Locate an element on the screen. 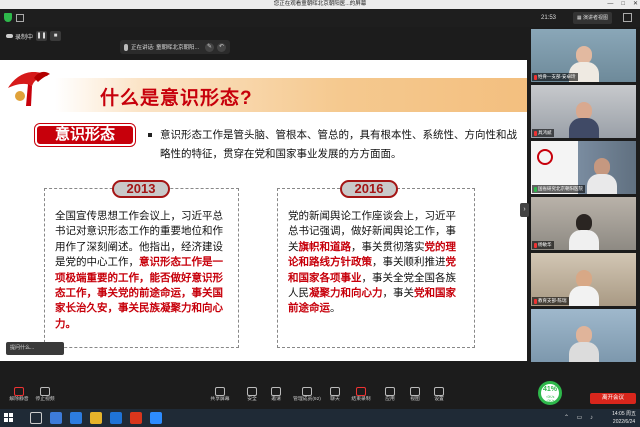 Image resolution: width=640 pixels, height=427 pixels. settings-button: 设置 is located at coordinates (439, 397).